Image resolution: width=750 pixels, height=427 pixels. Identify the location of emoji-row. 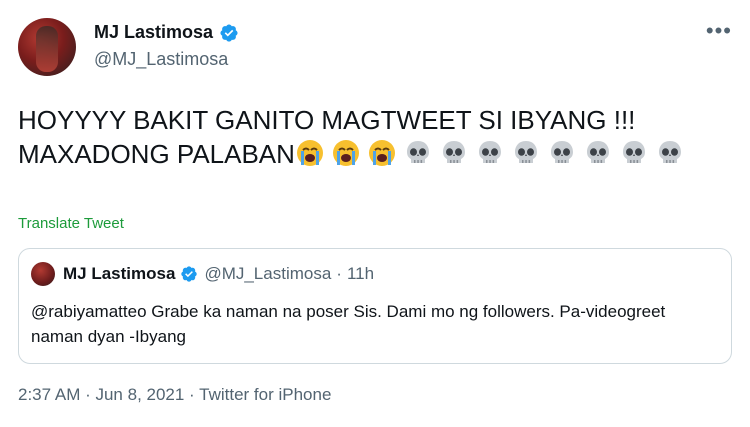
(493, 154).